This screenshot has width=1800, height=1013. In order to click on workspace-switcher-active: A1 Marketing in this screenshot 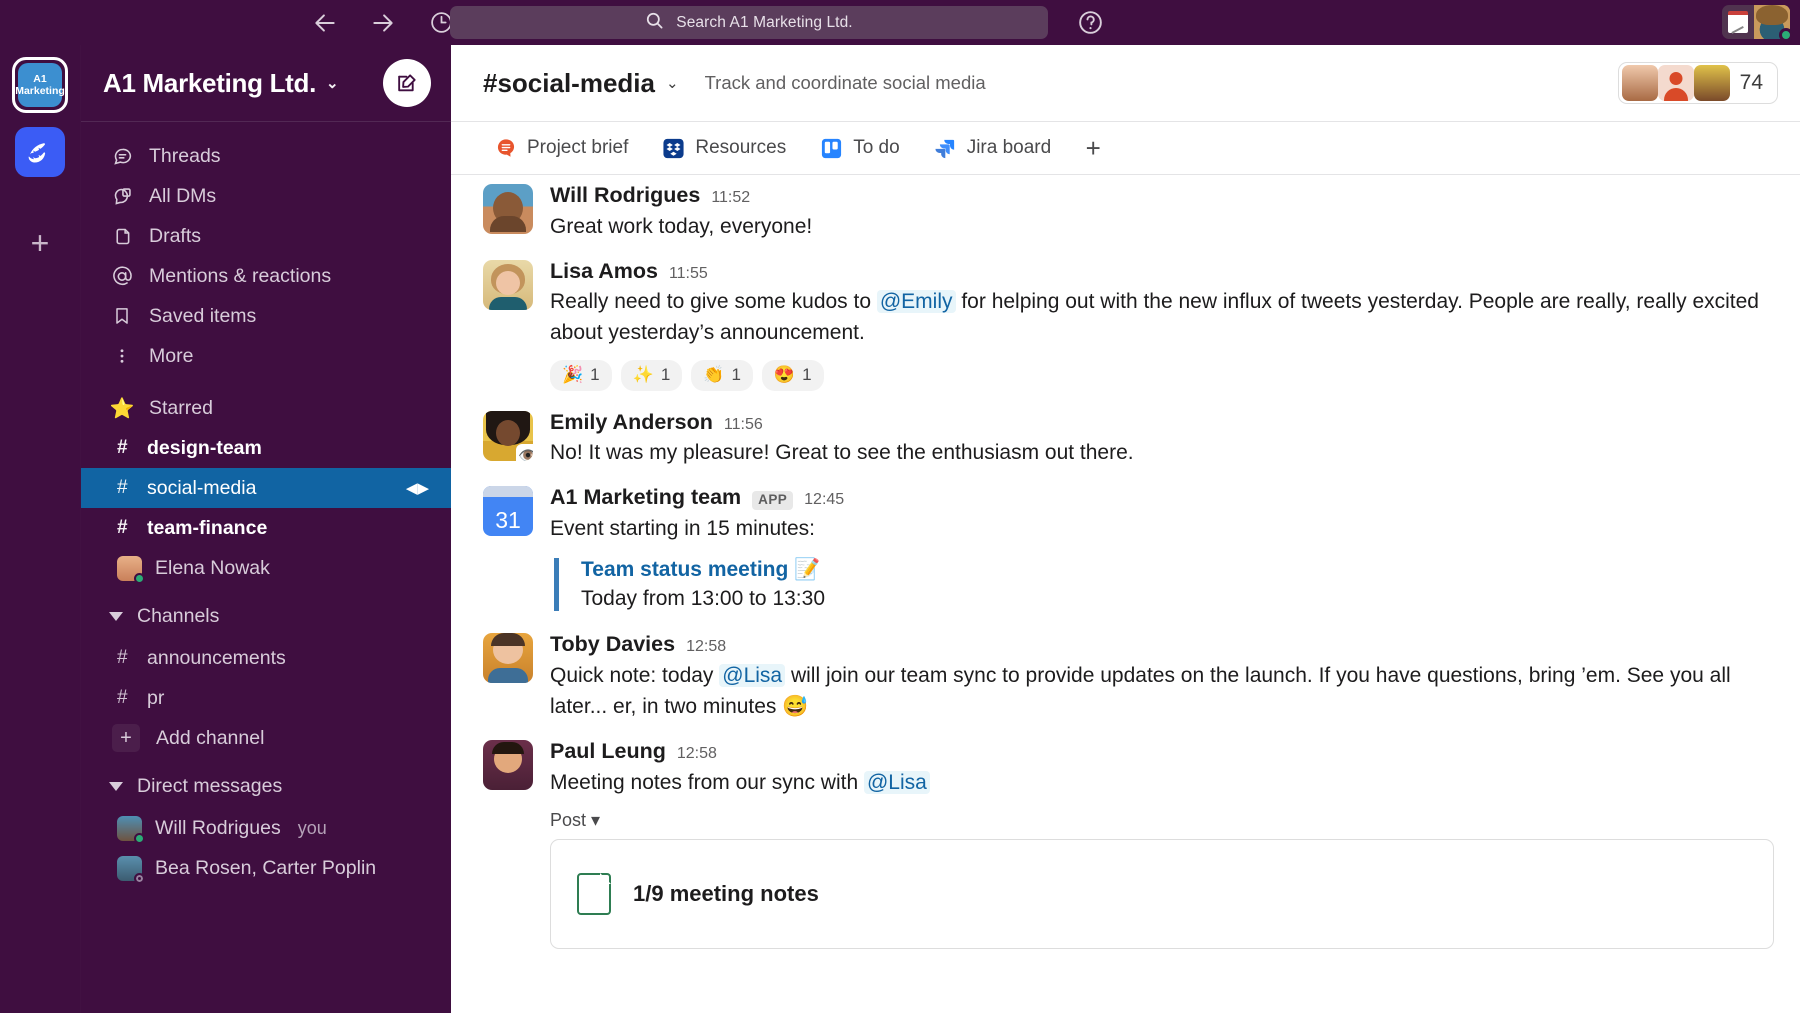, I will do `click(40, 85)`.